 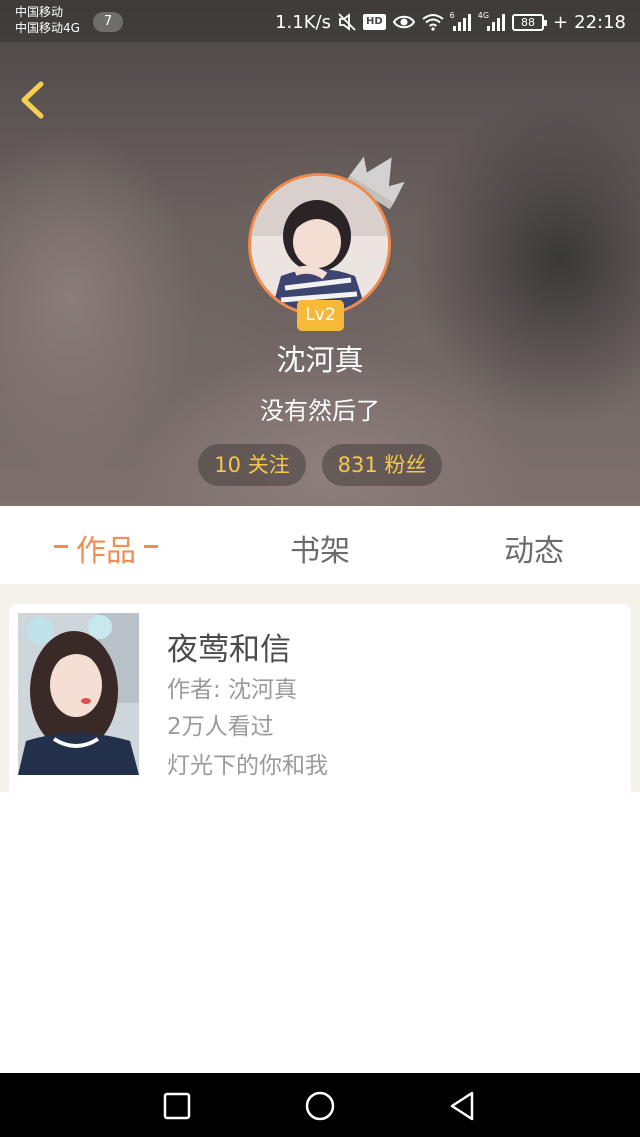 What do you see at coordinates (320, 315) in the screenshot?
I see `level-badge: Lv2` at bounding box center [320, 315].